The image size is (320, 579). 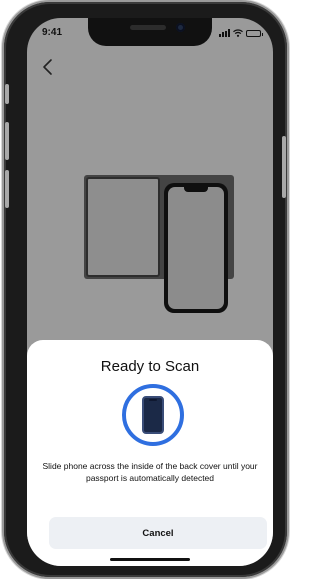 I want to click on speaker-grille, so click(x=148, y=27).